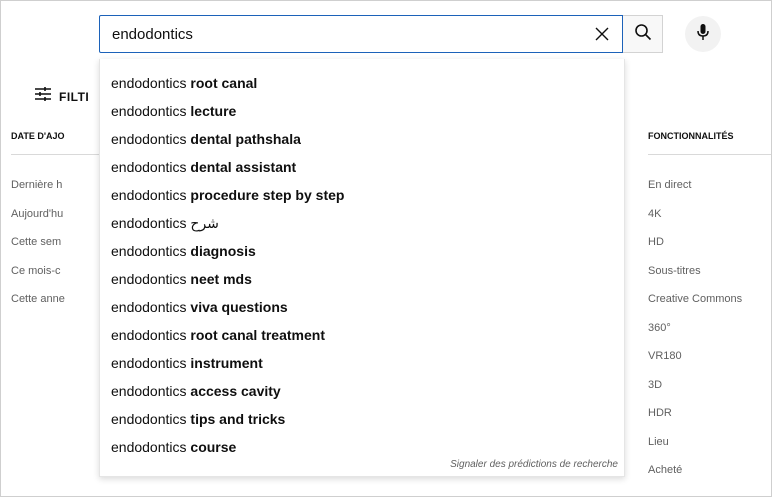 Image resolution: width=772 pixels, height=497 pixels. I want to click on suggestion-completion: شرح, so click(204, 223).